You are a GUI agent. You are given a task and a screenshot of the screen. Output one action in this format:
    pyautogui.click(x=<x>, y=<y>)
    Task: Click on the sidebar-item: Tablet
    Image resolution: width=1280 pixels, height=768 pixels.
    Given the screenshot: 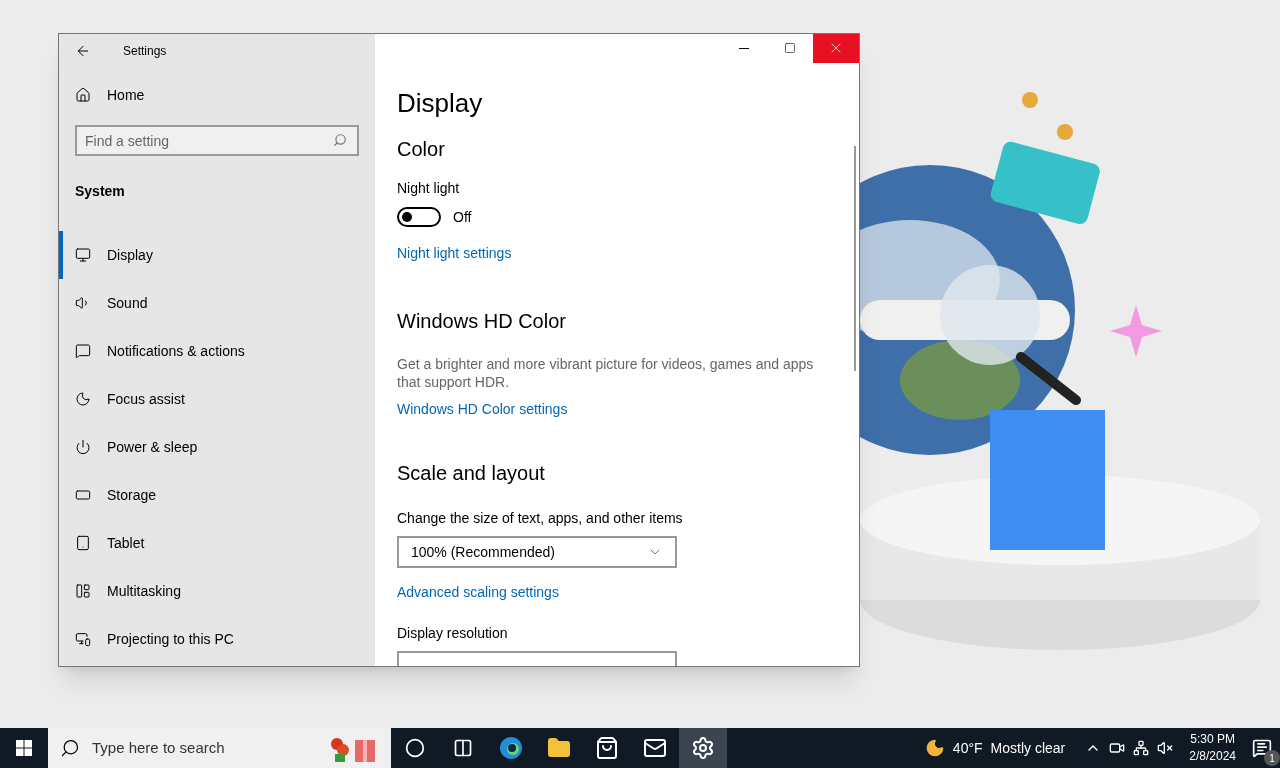 What is the action you would take?
    pyautogui.click(x=217, y=543)
    